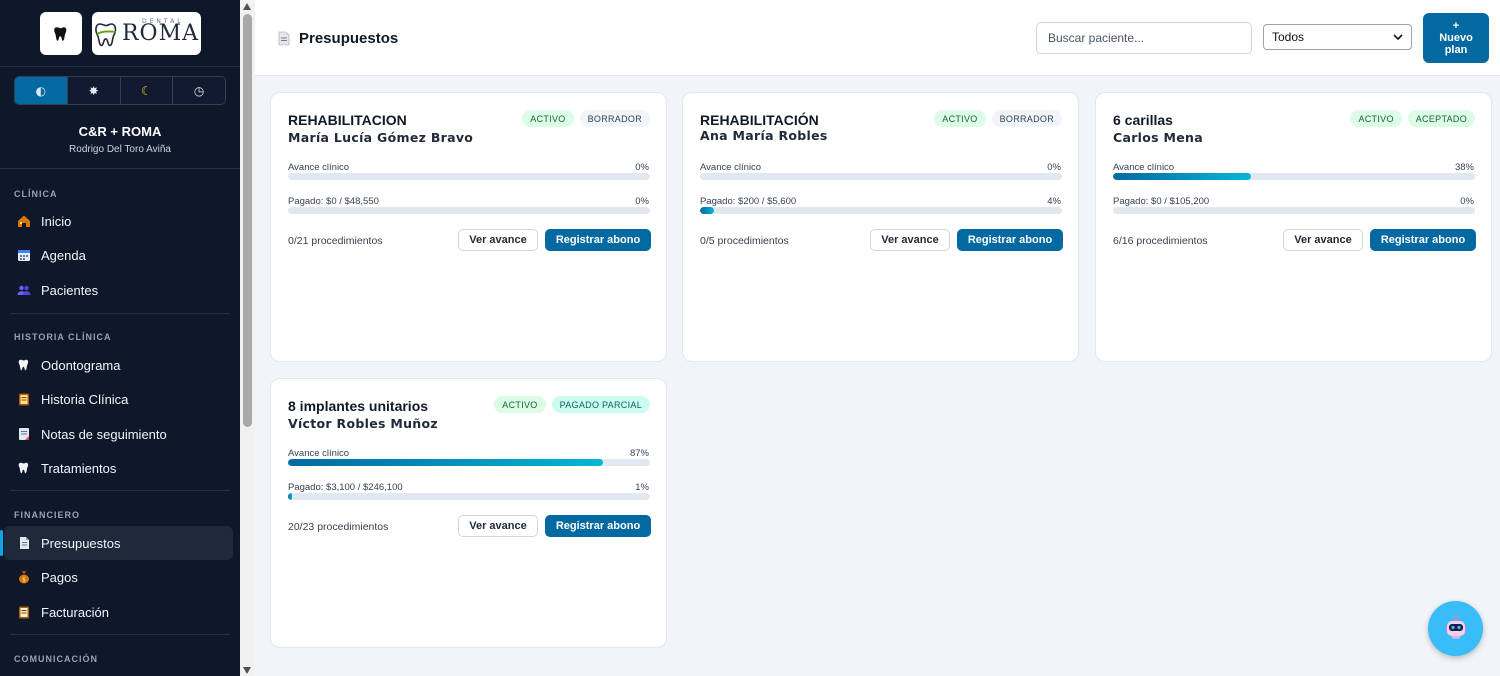  Describe the element at coordinates (120, 131) in the screenshot. I see `clinic-name: C&R + ROMA` at that location.